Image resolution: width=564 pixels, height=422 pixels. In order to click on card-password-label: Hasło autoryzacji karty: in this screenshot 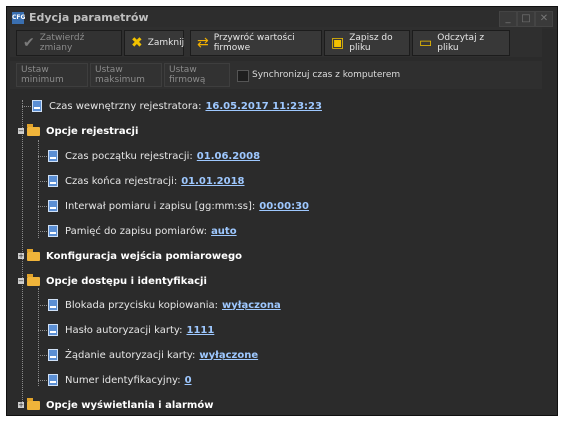, I will do `click(124, 330)`.